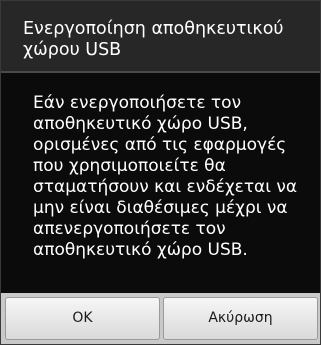 The width and height of the screenshot is (321, 345). What do you see at coordinates (153, 39) in the screenshot?
I see `dialog-title: Ενεργοποίηση αποθηκευτικού χώρου USB` at bounding box center [153, 39].